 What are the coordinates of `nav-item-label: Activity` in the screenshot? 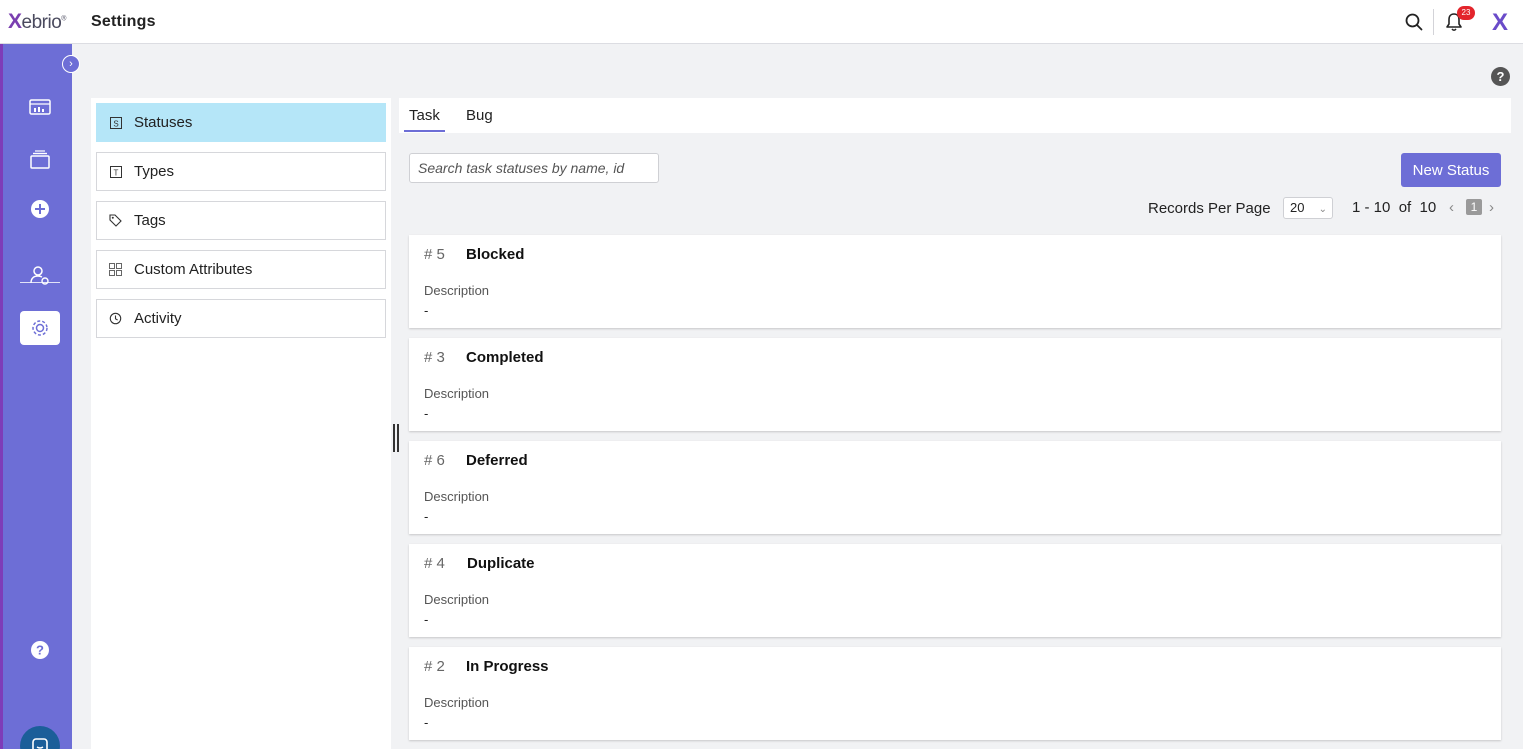 It's located at (158, 318).